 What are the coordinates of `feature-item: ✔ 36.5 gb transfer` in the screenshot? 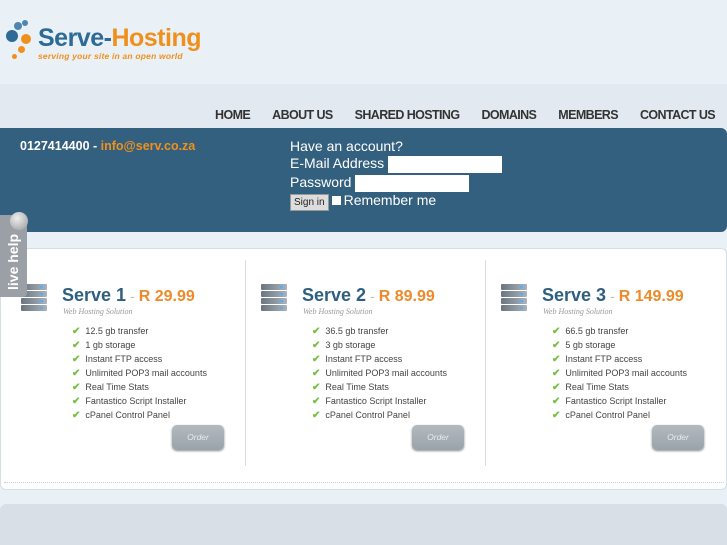 It's located at (350, 331).